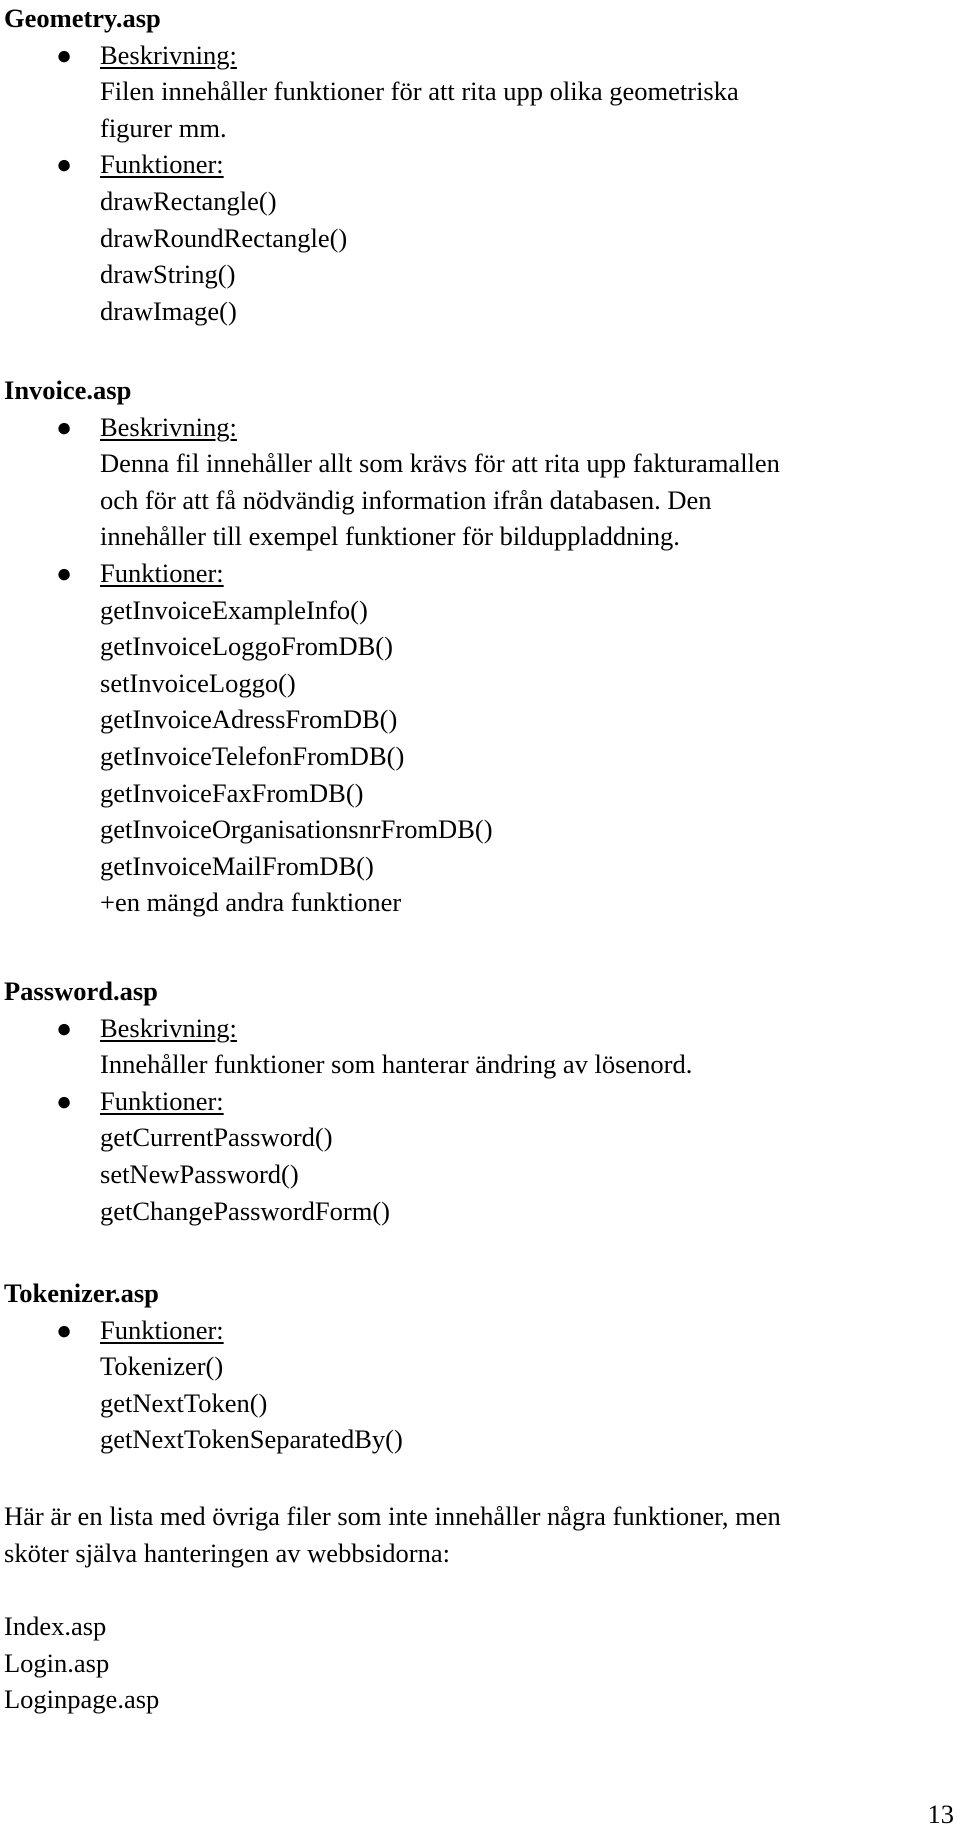 This screenshot has width=960, height=1832. Describe the element at coordinates (296, 829) in the screenshot. I see `function-item: getInvoiceOrganisationsnrFromDB()` at that location.